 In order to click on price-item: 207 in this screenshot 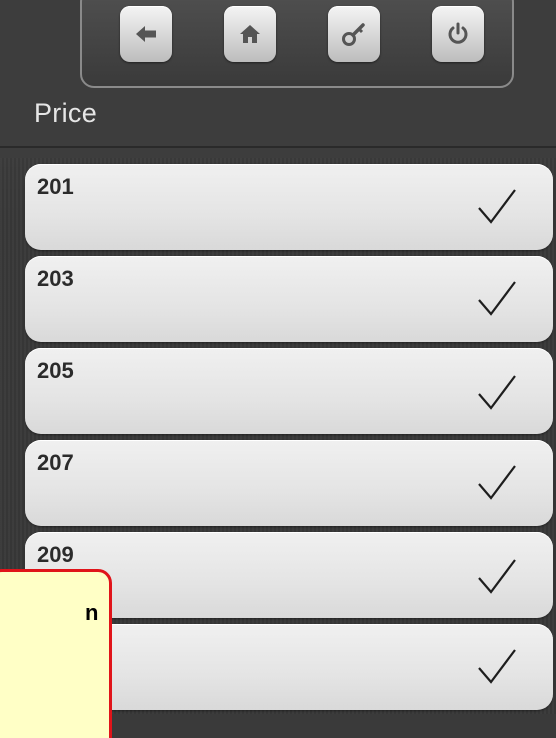, I will do `click(289, 483)`.